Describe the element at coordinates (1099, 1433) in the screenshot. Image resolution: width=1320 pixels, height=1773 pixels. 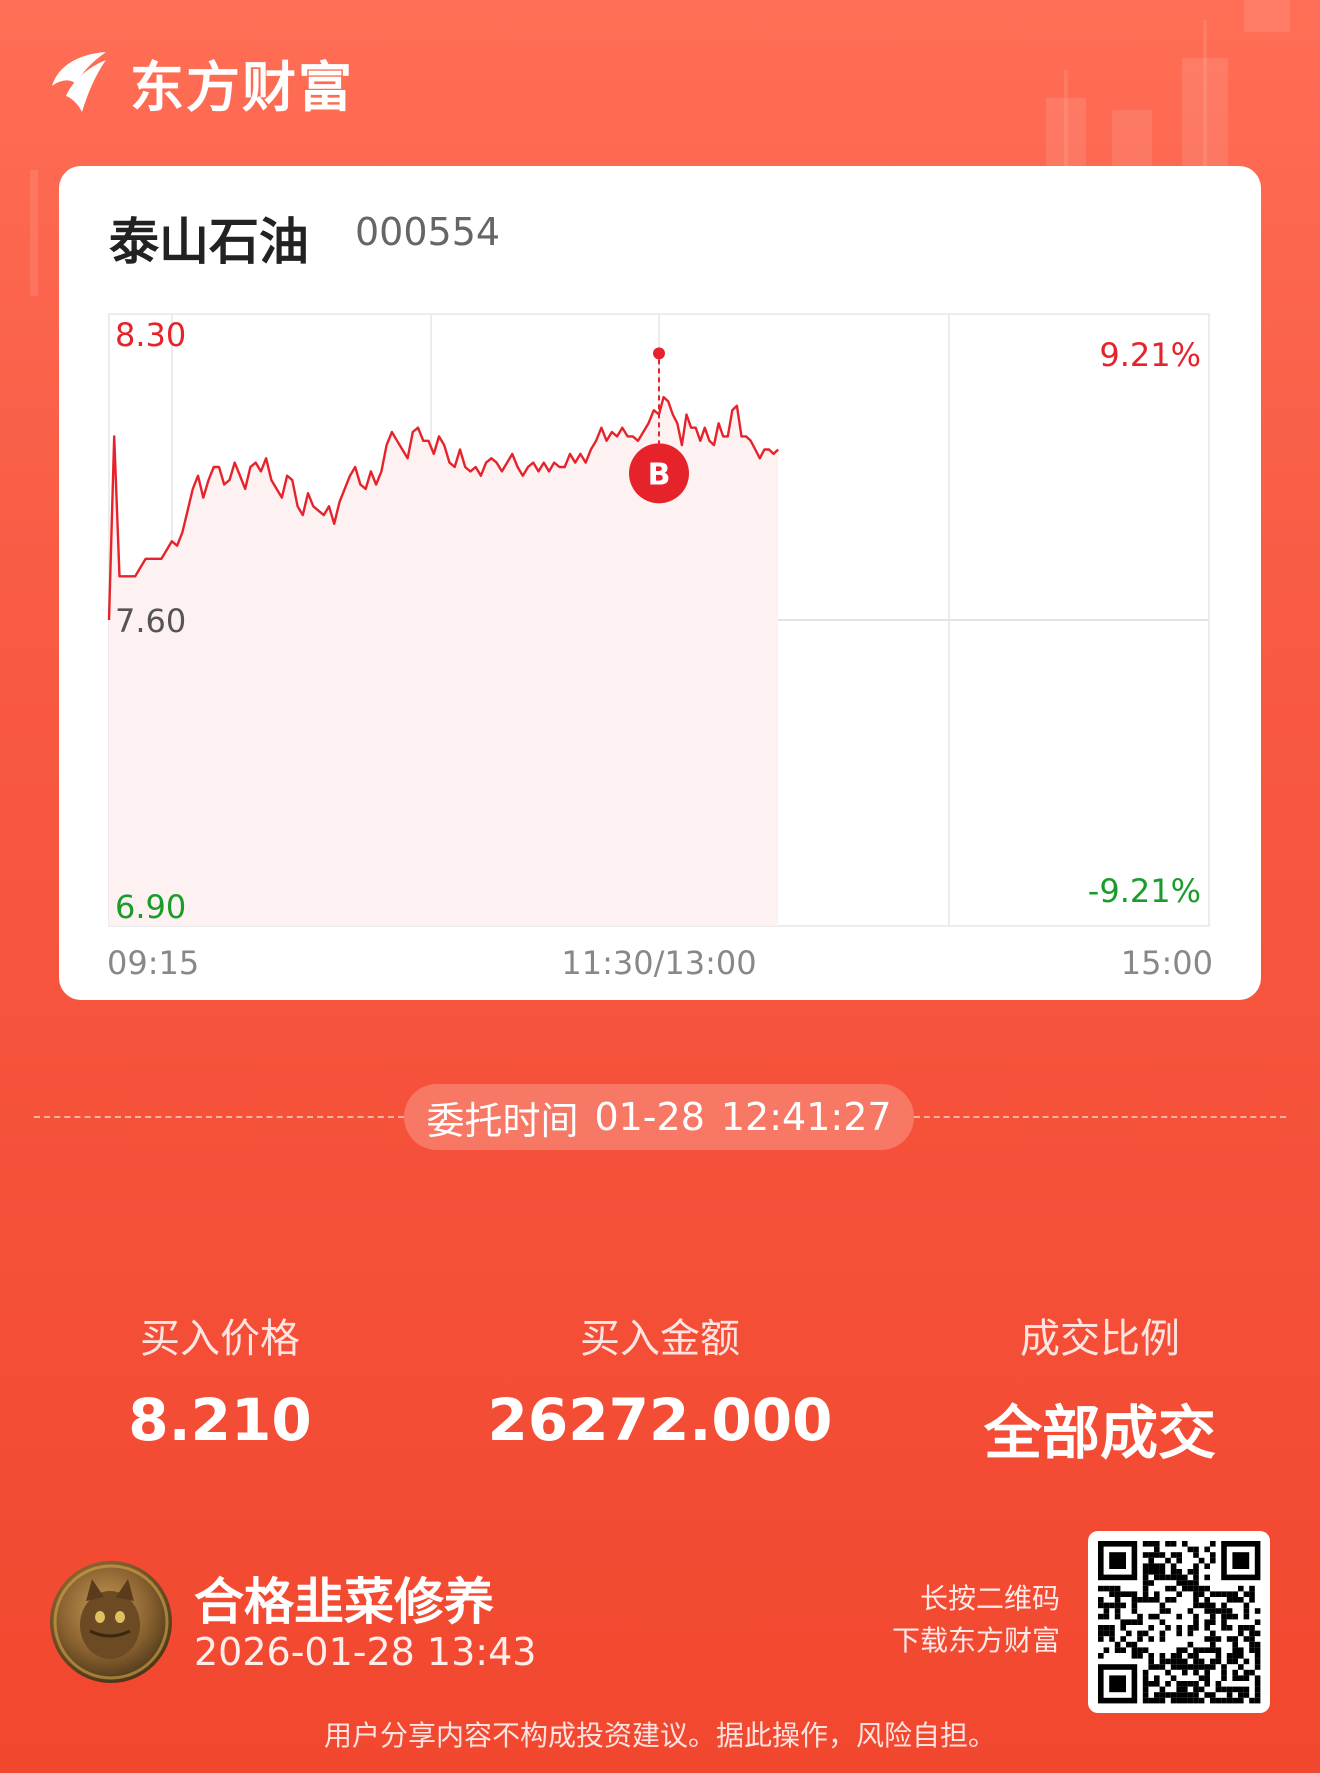
I see `stat-value: 全部成交` at that location.